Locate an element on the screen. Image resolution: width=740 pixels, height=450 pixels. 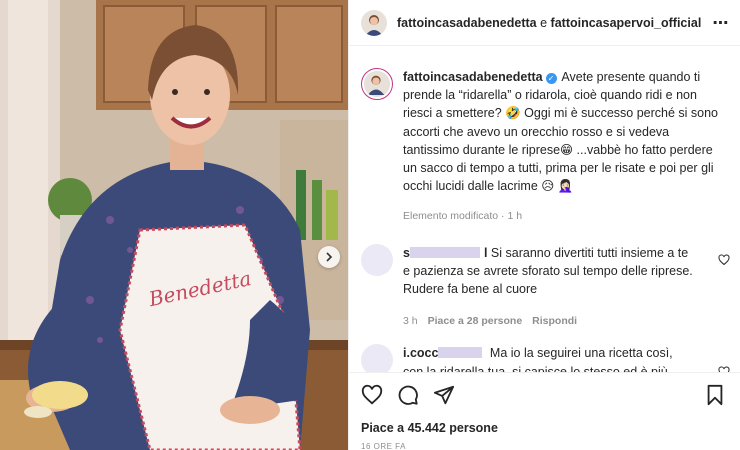
likes-count: Piace a 45.442 persone is located at coordinates (544, 422).